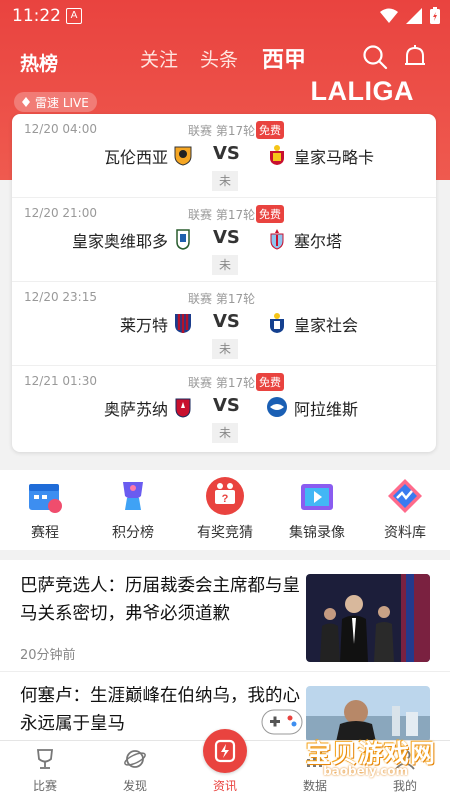 The height and width of the screenshot is (800, 450). Describe the element at coordinates (119, 241) in the screenshot. I see `home-team: 皇家奥维耶多` at that location.